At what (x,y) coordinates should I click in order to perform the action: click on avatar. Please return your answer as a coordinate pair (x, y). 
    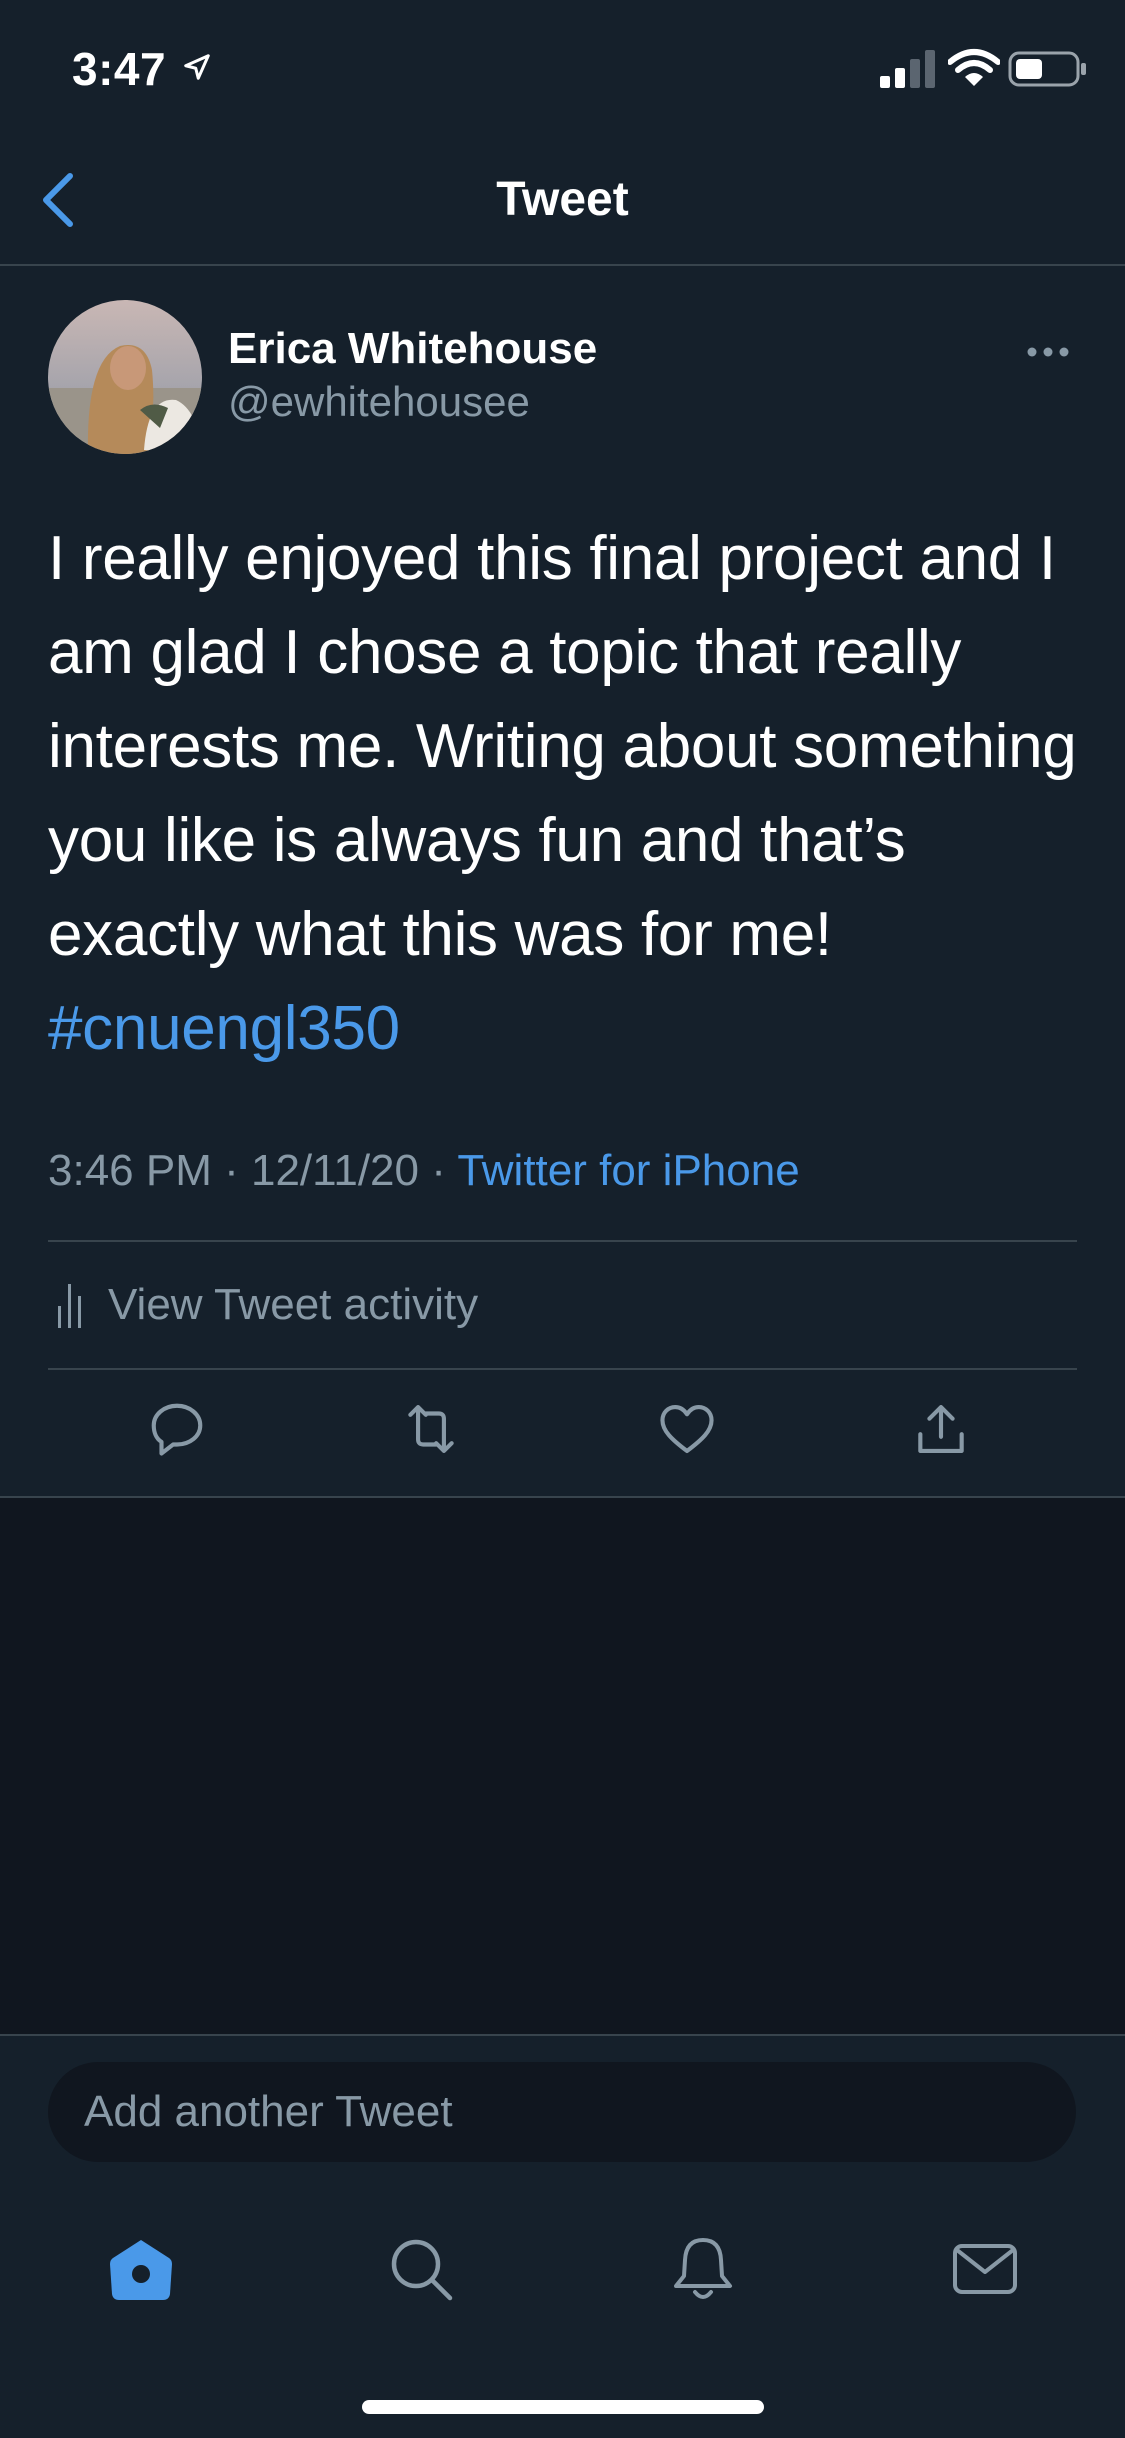
    Looking at the image, I should click on (125, 377).